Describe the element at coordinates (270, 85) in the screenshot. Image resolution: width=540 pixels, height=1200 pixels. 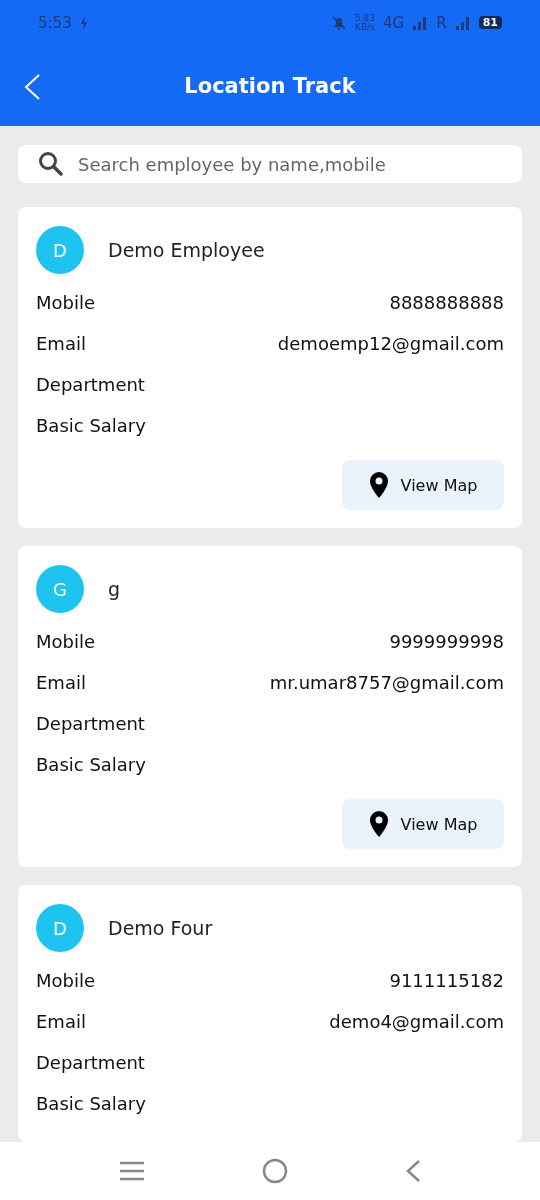
I see `page-title: Location Track` at that location.